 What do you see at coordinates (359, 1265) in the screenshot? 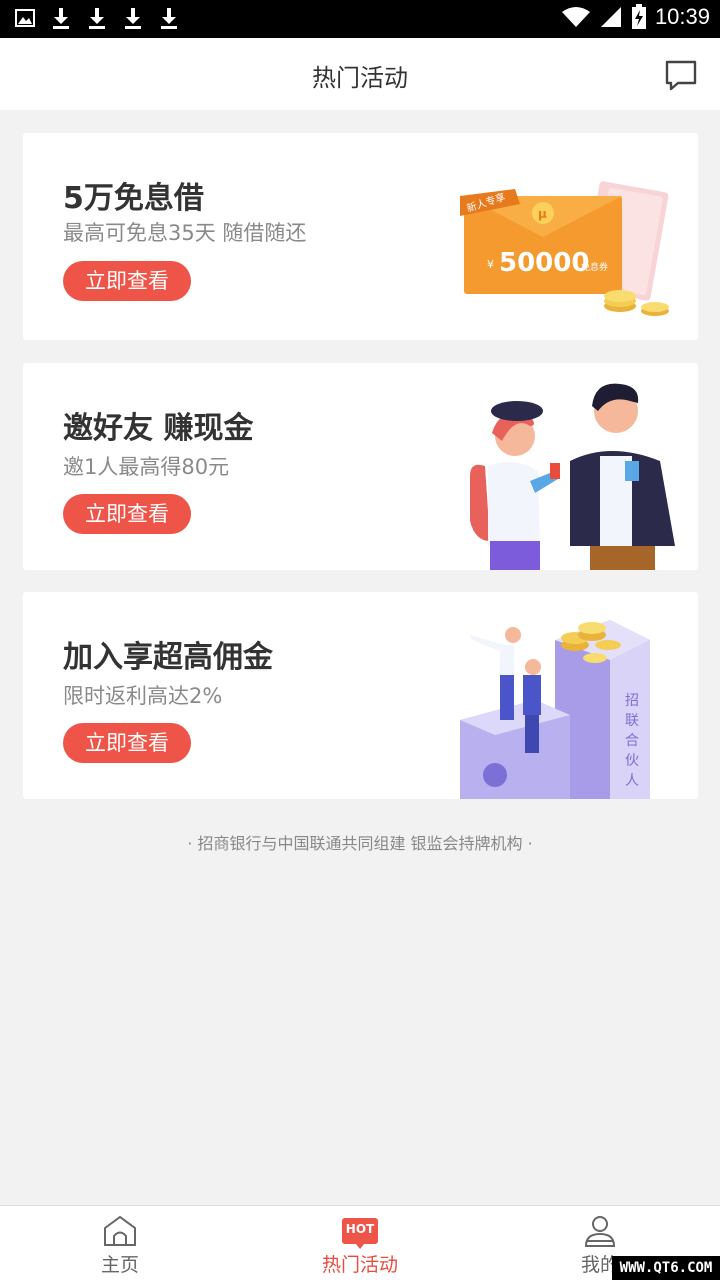
I see `nav-label: 热门活动` at bounding box center [359, 1265].